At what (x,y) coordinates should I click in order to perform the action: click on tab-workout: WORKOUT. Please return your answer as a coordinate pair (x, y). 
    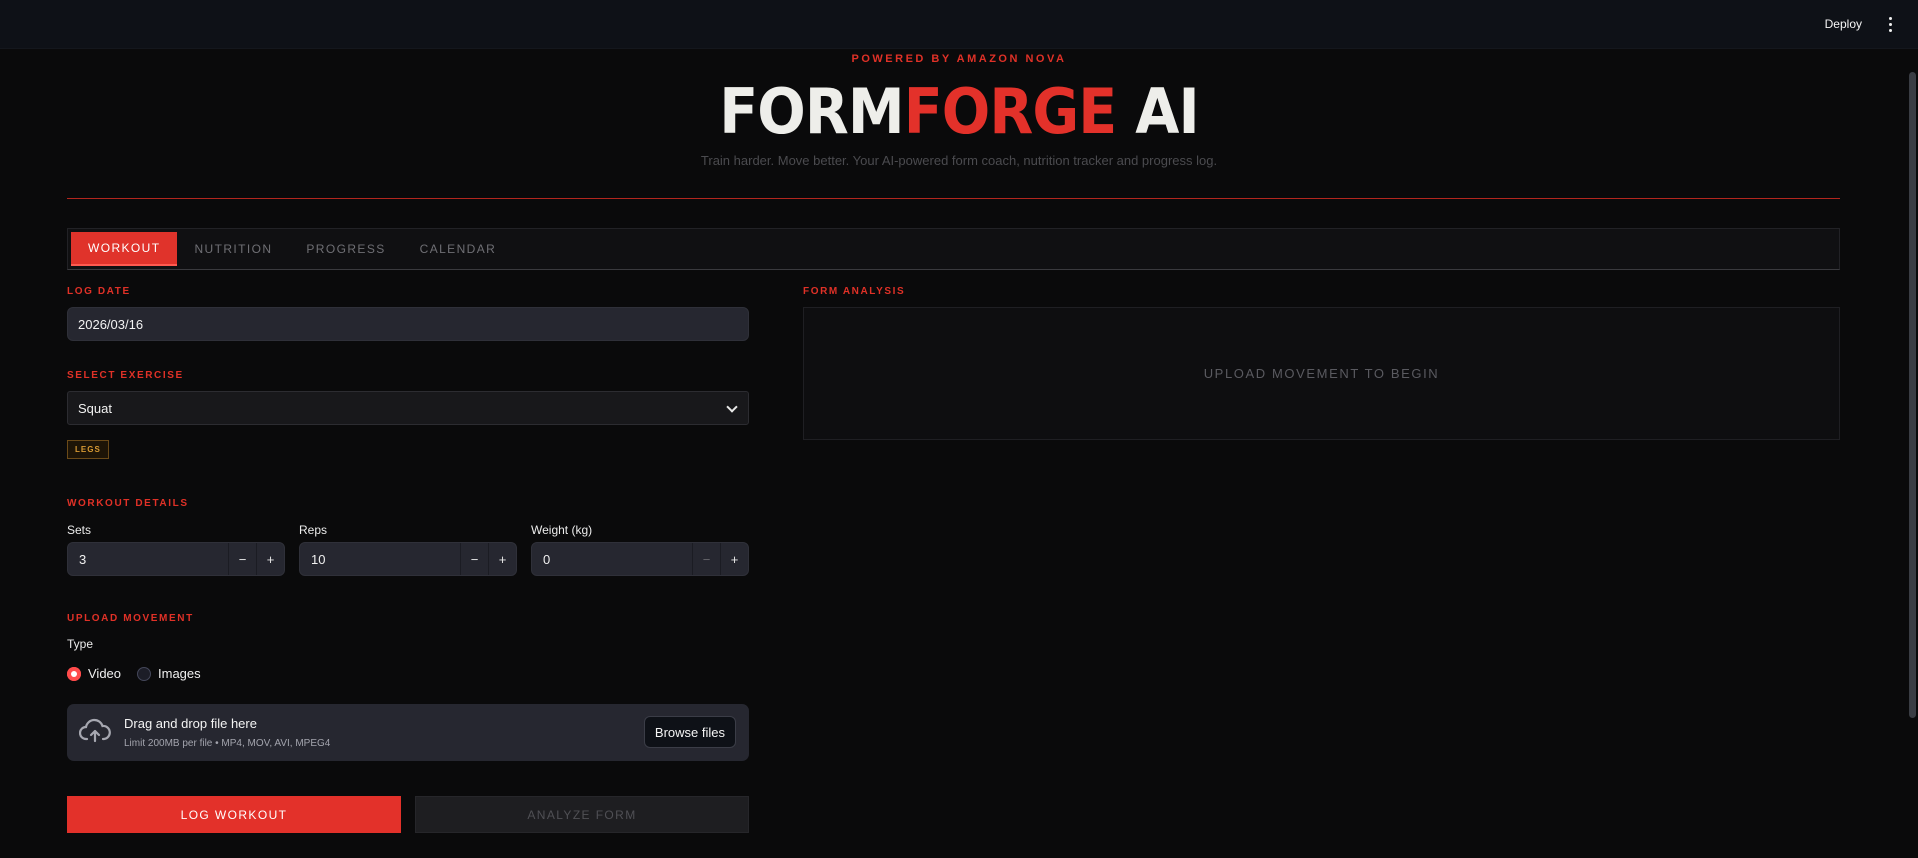
    Looking at the image, I should click on (124, 249).